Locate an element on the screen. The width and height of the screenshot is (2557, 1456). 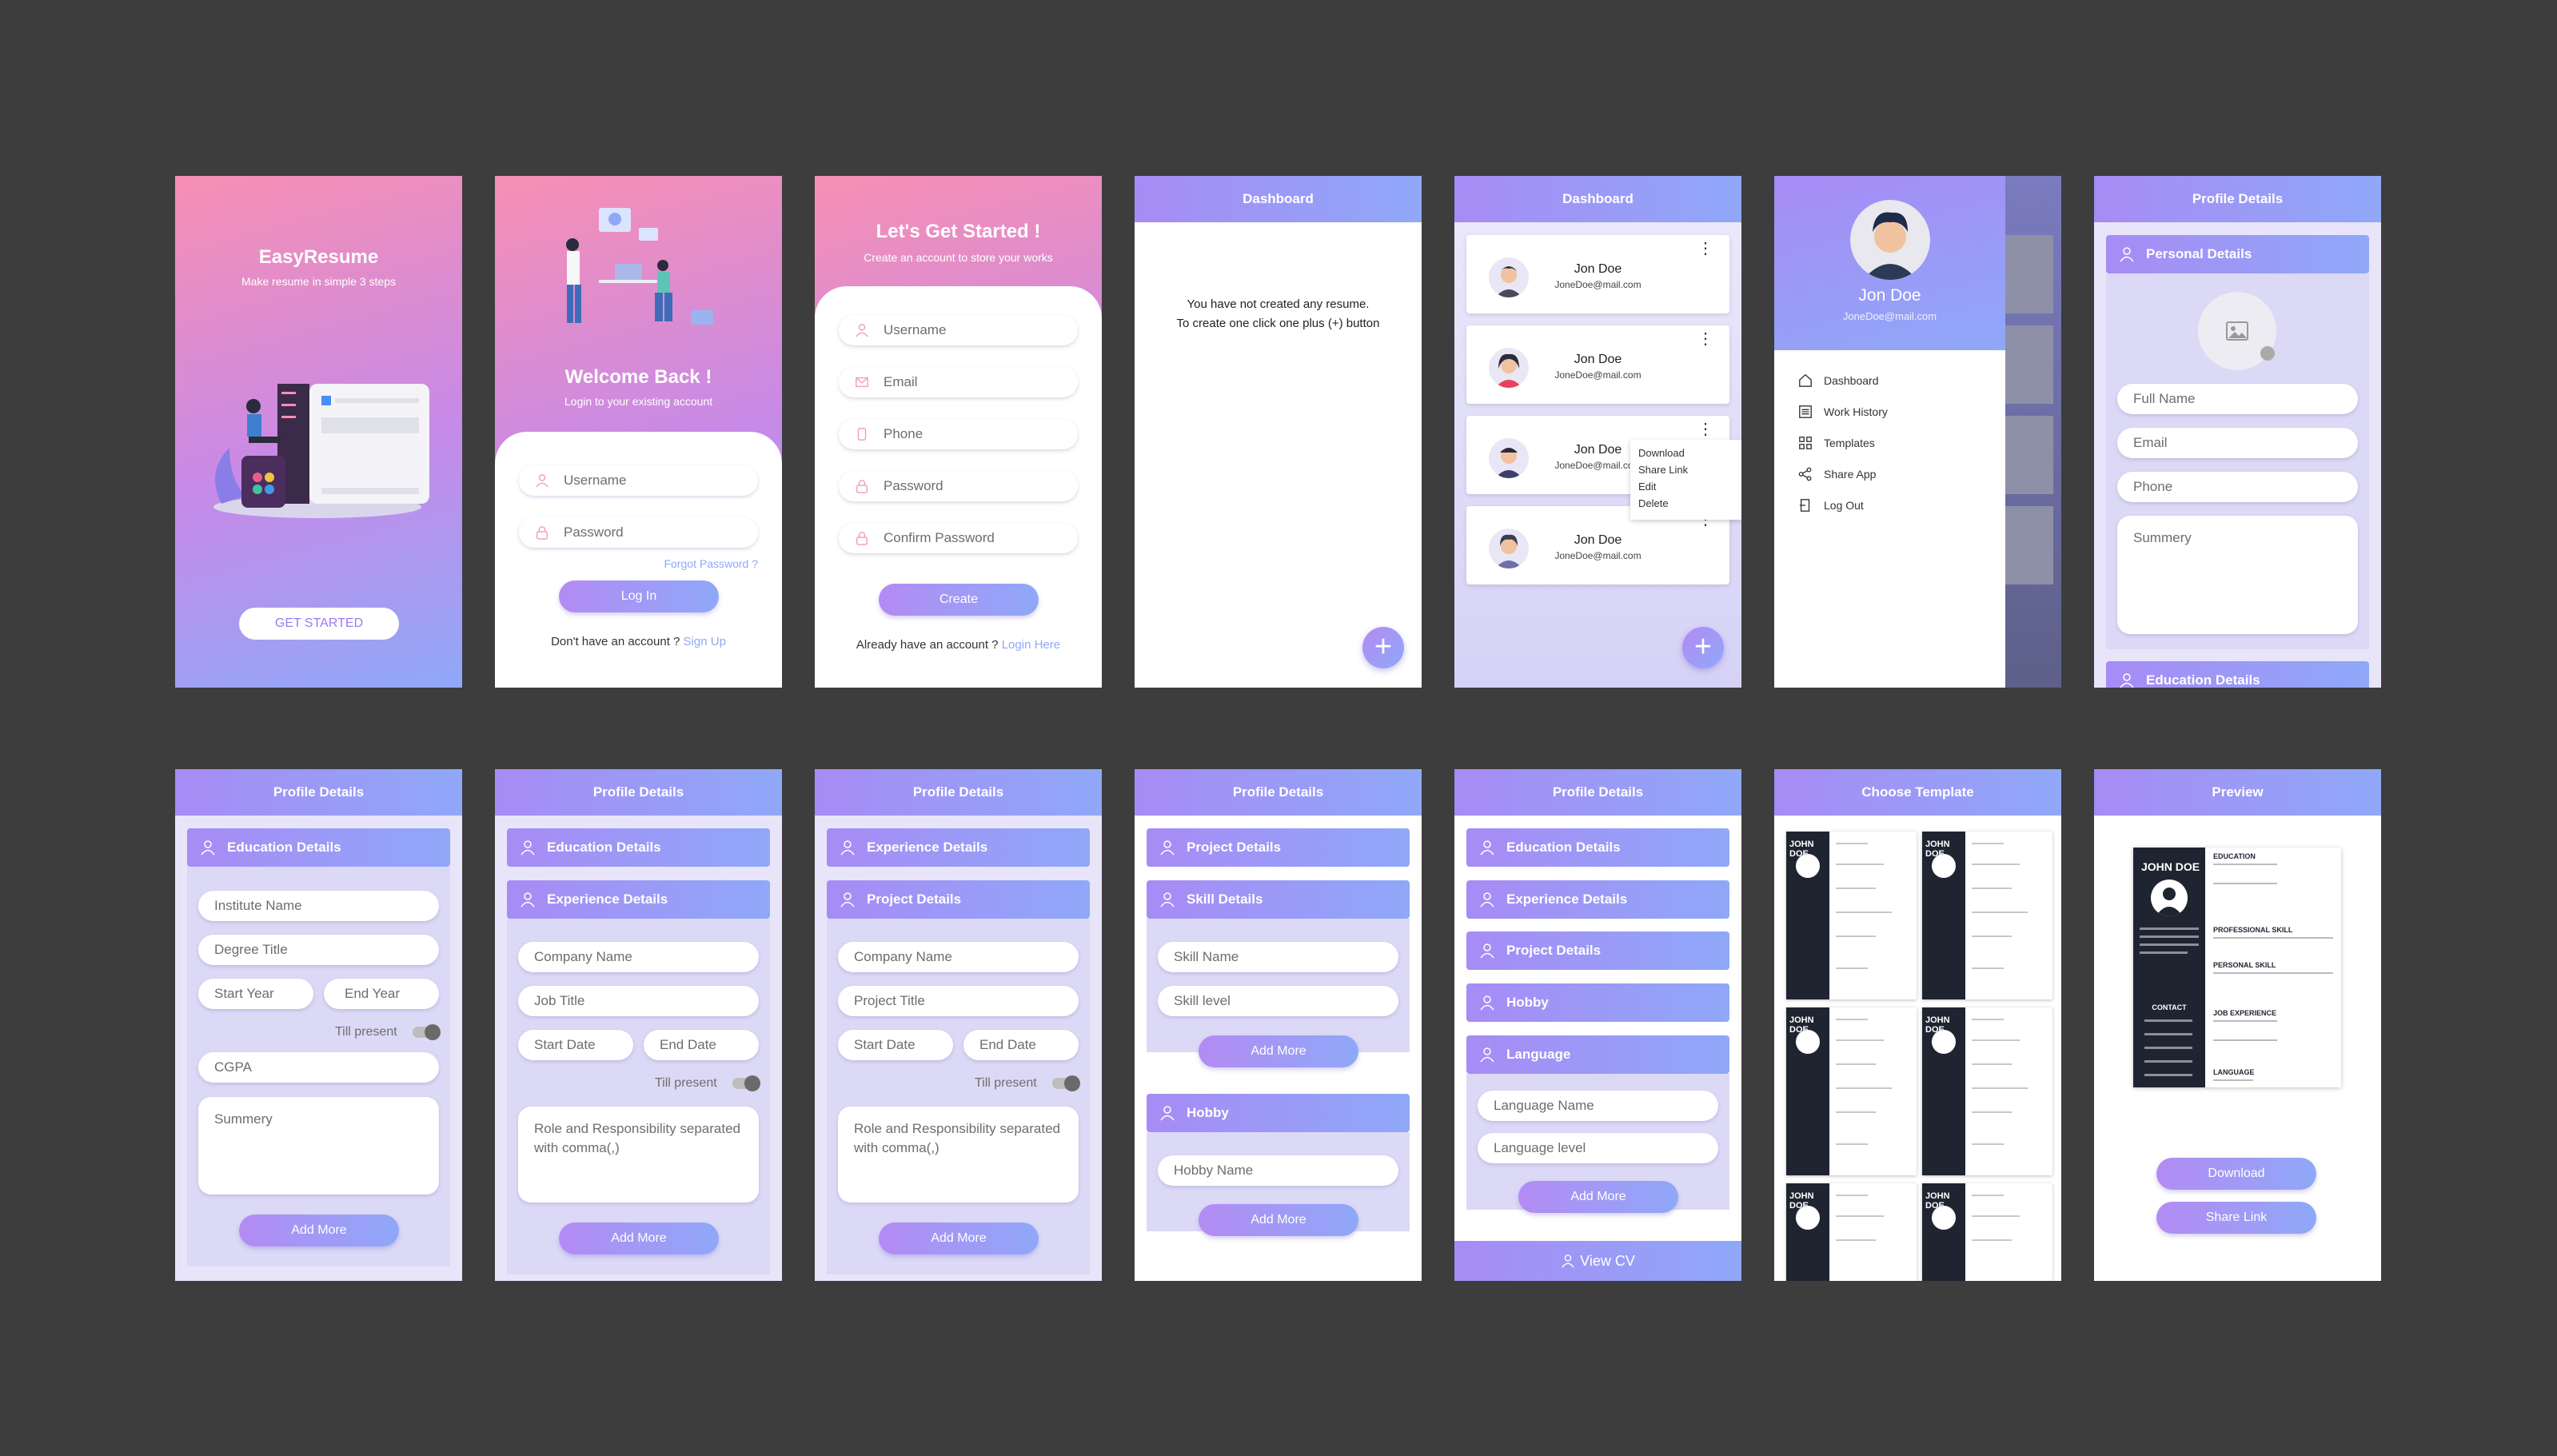
cgpa-input: CGPA is located at coordinates (318, 1067).